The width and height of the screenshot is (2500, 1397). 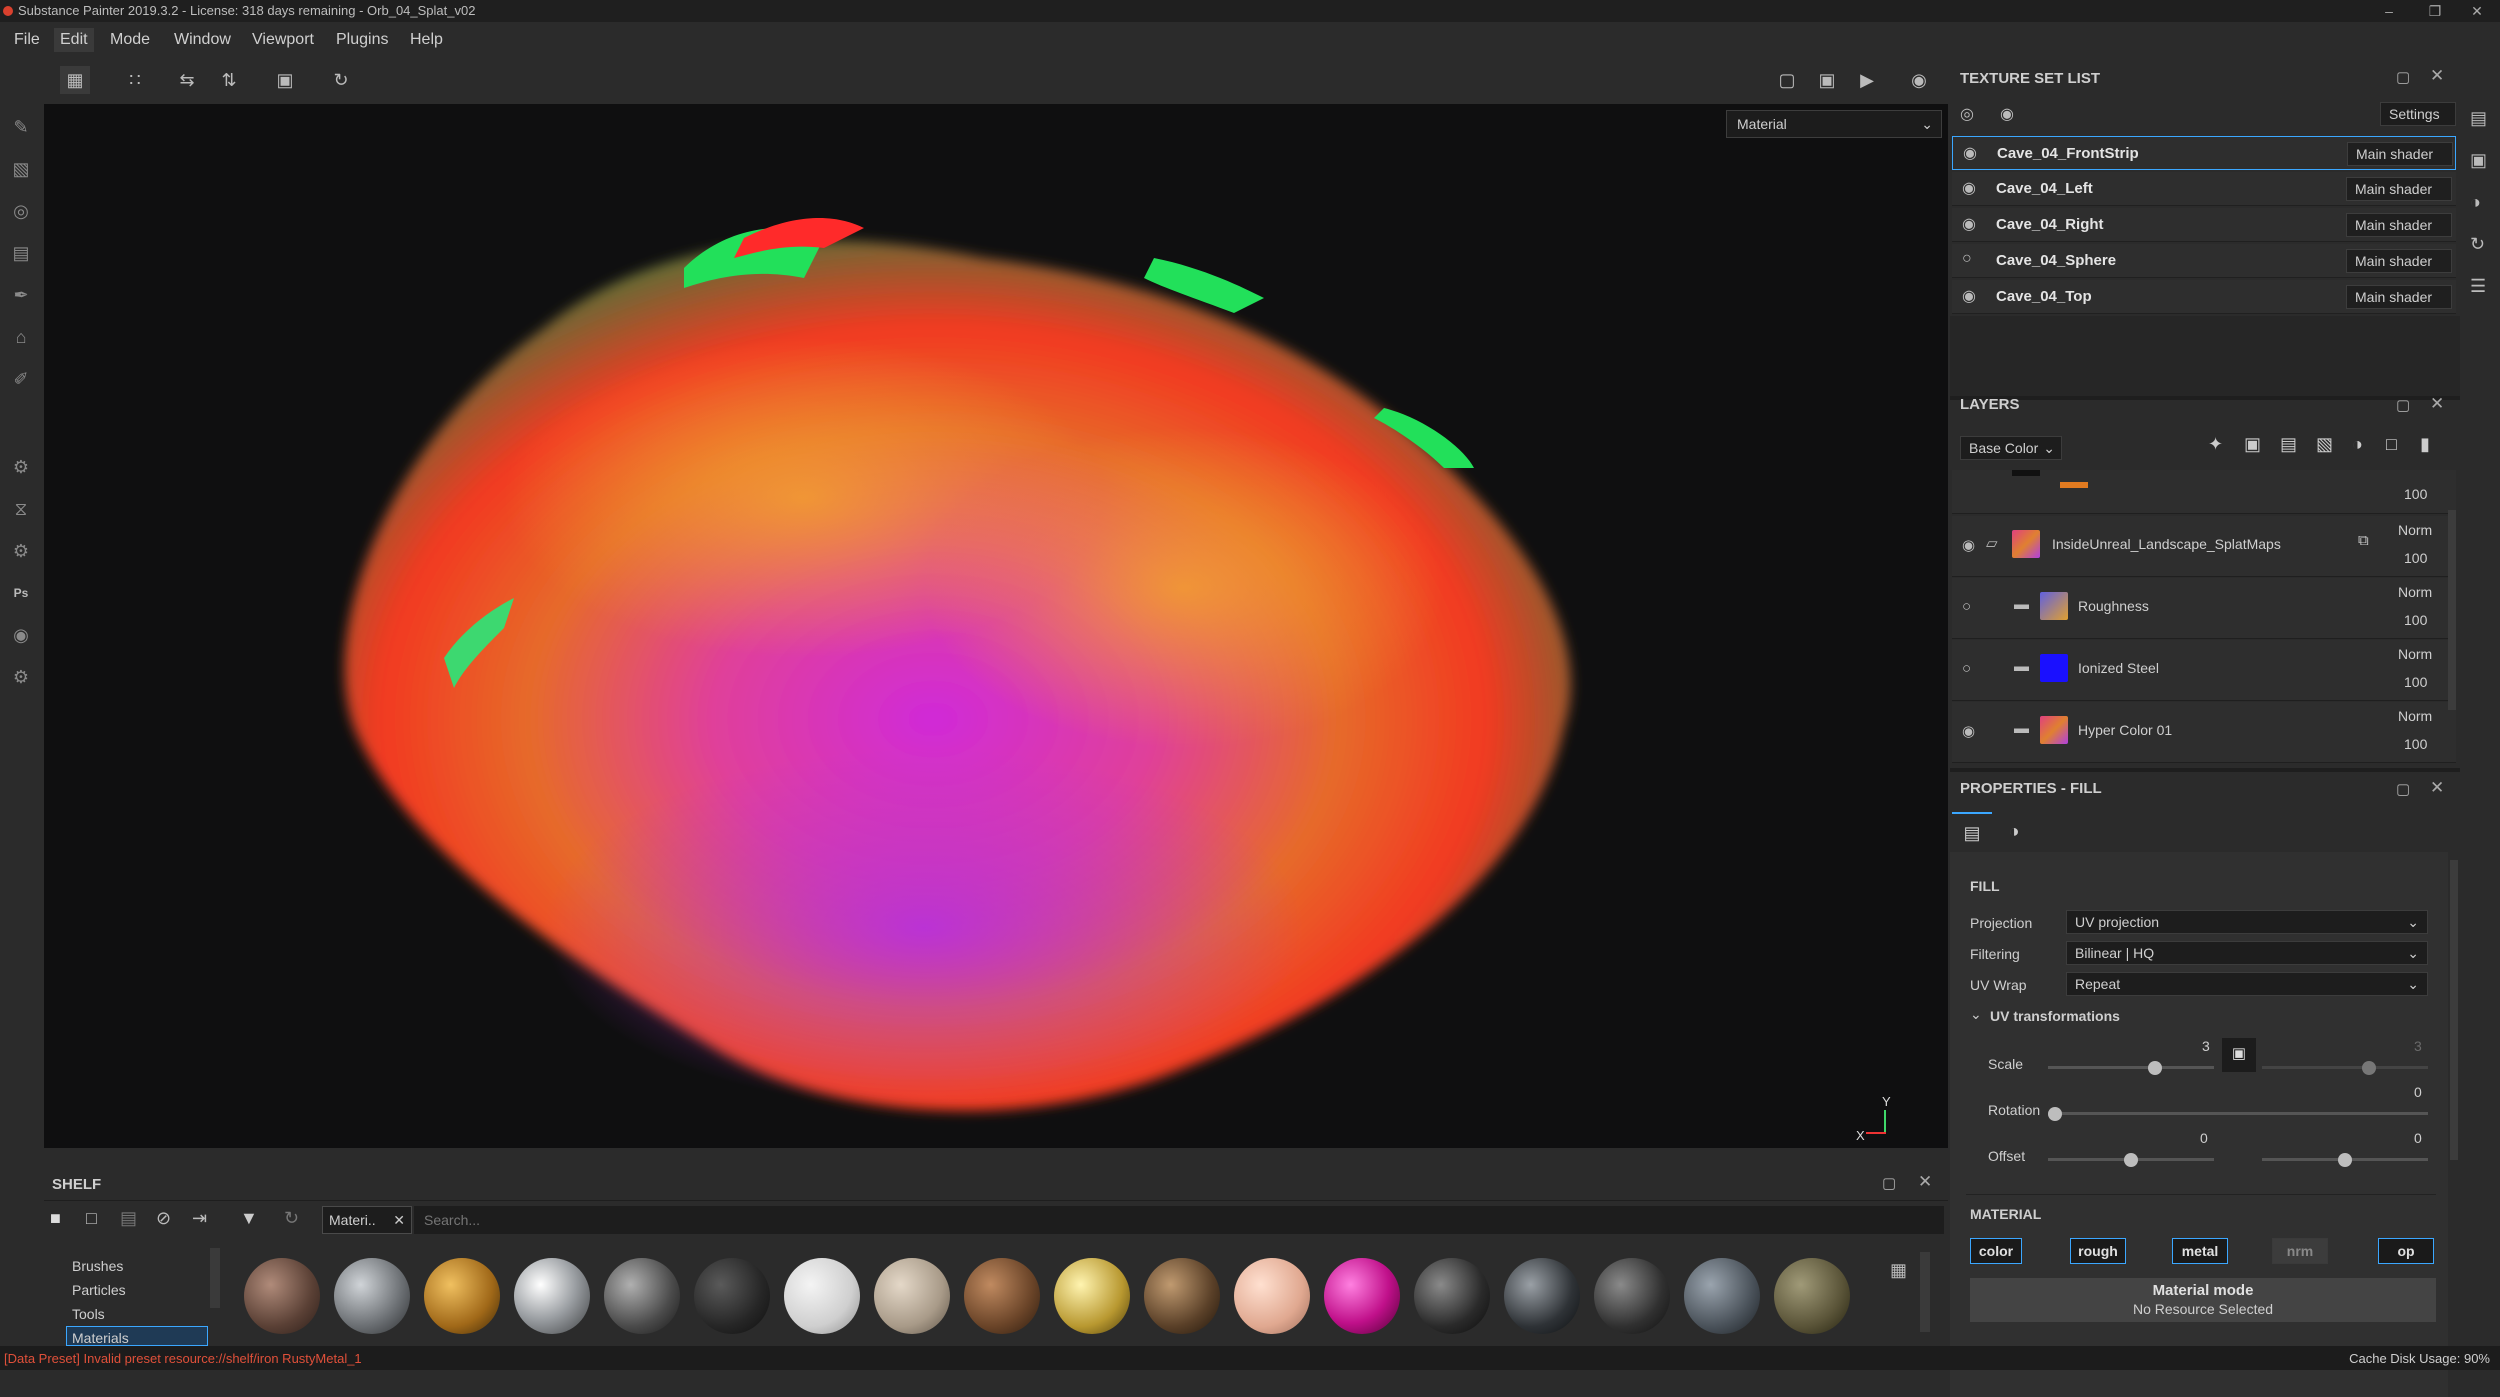 I want to click on material-tab-icon: ◑, so click(x=2014, y=832).